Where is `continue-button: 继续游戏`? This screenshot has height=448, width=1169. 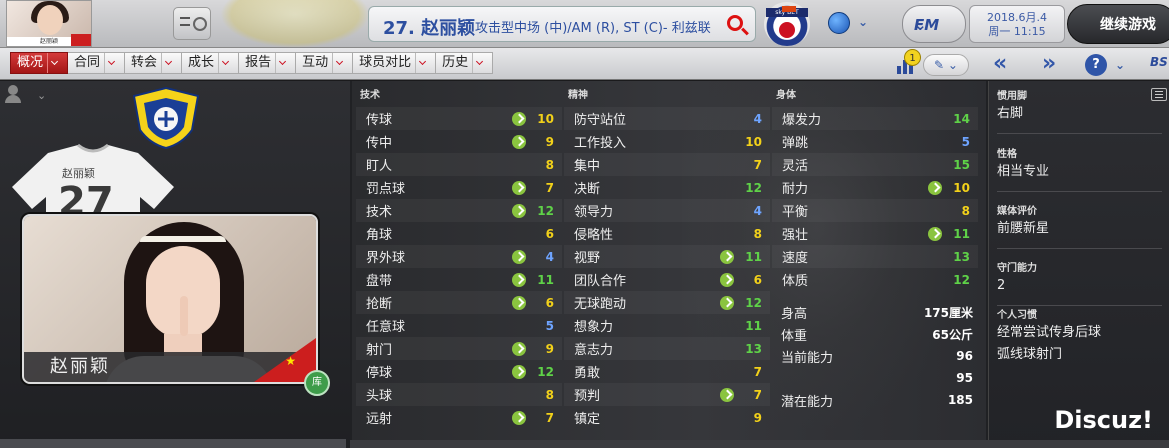 continue-button: 继续游戏 is located at coordinates (1118, 24).